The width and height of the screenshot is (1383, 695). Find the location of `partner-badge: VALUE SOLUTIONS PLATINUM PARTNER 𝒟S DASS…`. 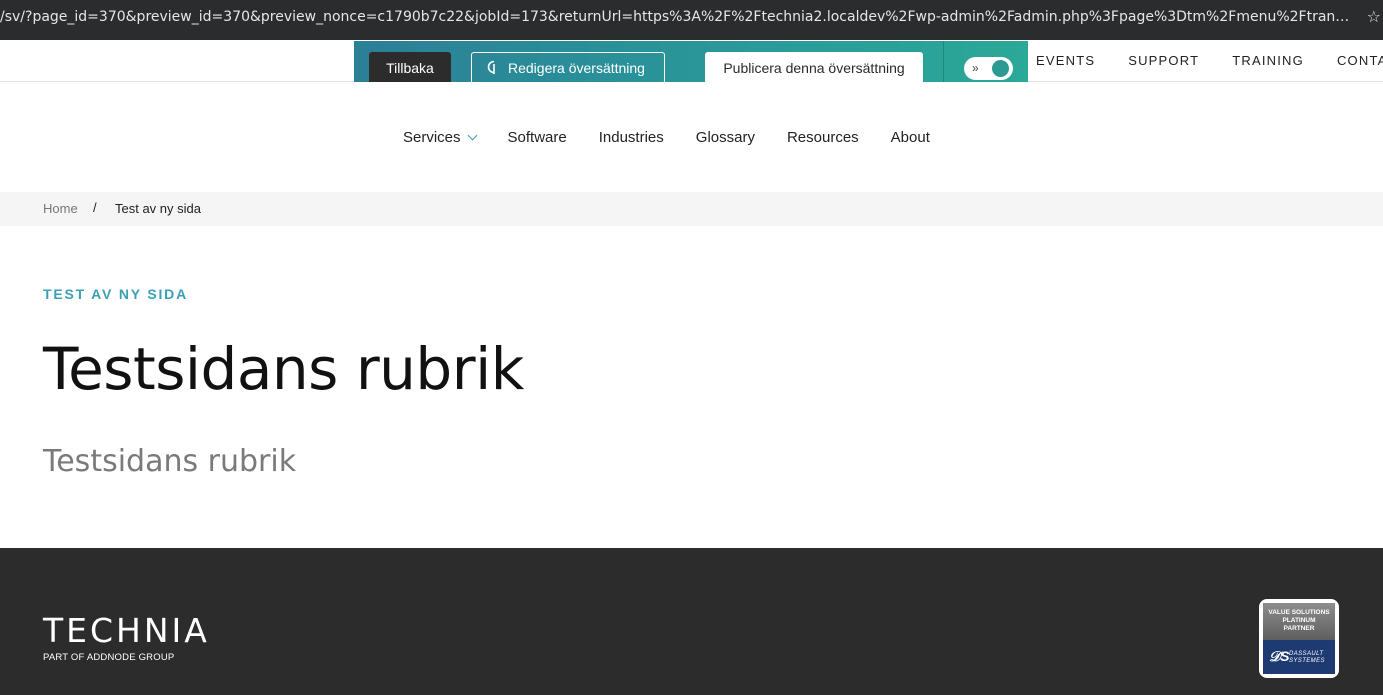

partner-badge: VALUE SOLUTIONS PLATINUM PARTNER 𝒟S DASS… is located at coordinates (1299, 638).